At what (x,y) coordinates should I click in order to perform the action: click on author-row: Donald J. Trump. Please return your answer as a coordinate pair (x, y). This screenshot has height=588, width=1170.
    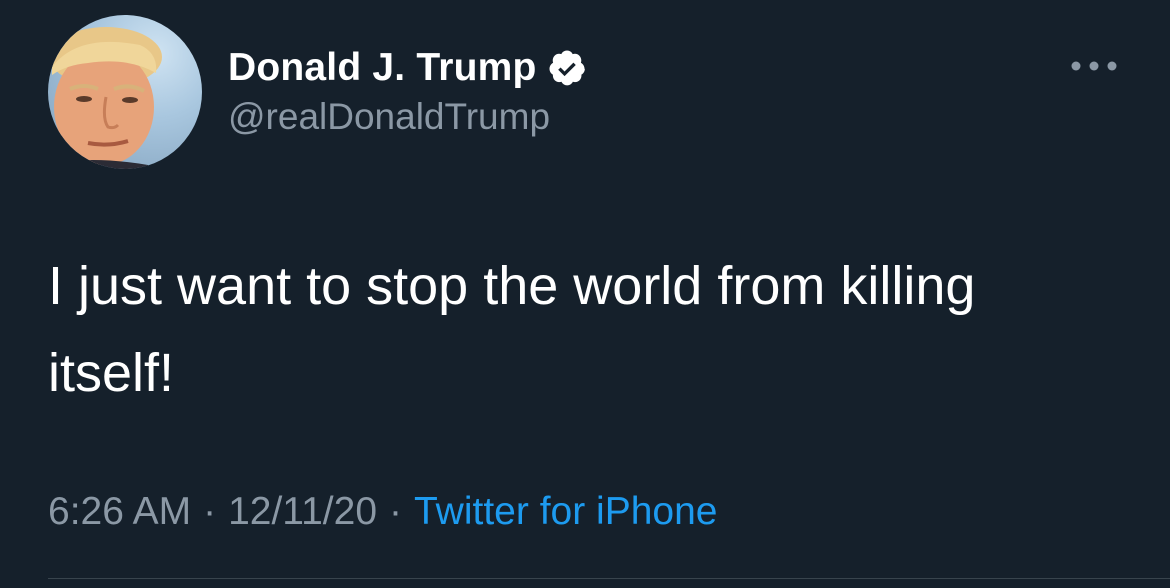
    Looking at the image, I should click on (407, 68).